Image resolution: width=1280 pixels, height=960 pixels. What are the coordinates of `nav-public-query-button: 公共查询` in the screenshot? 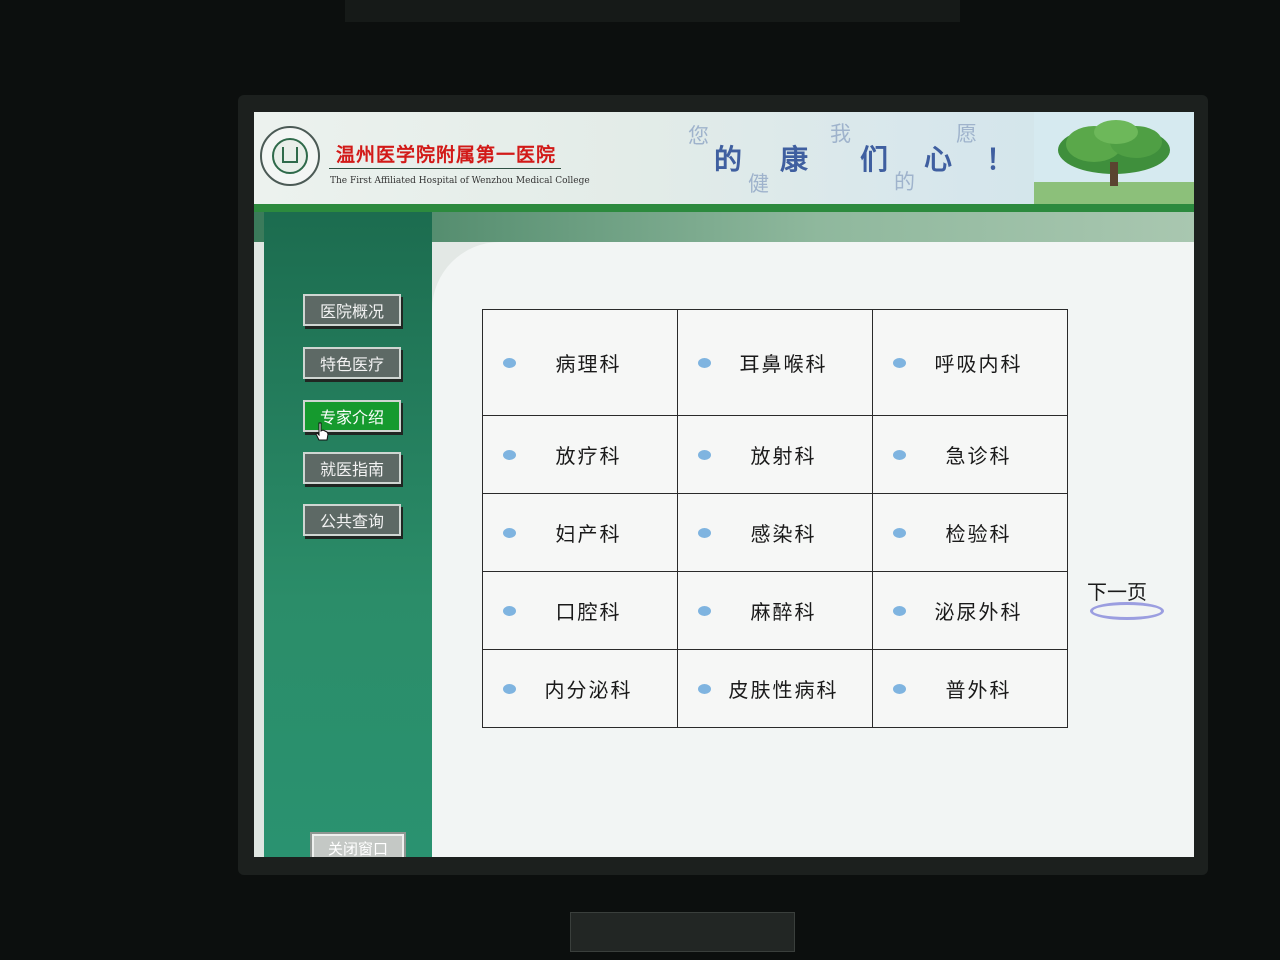 It's located at (352, 520).